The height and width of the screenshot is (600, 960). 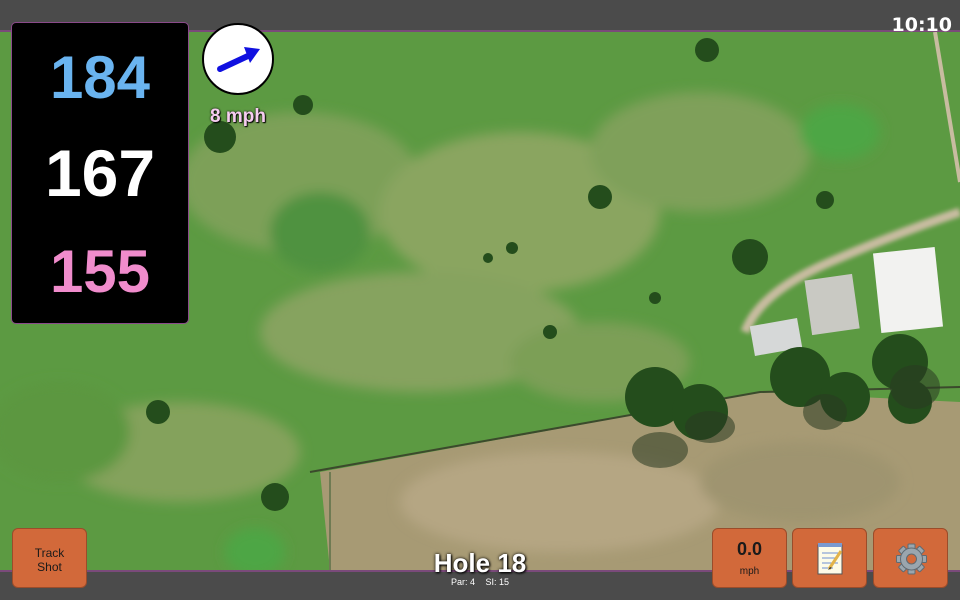 I want to click on par-label: Par: 4, so click(x=462, y=582).